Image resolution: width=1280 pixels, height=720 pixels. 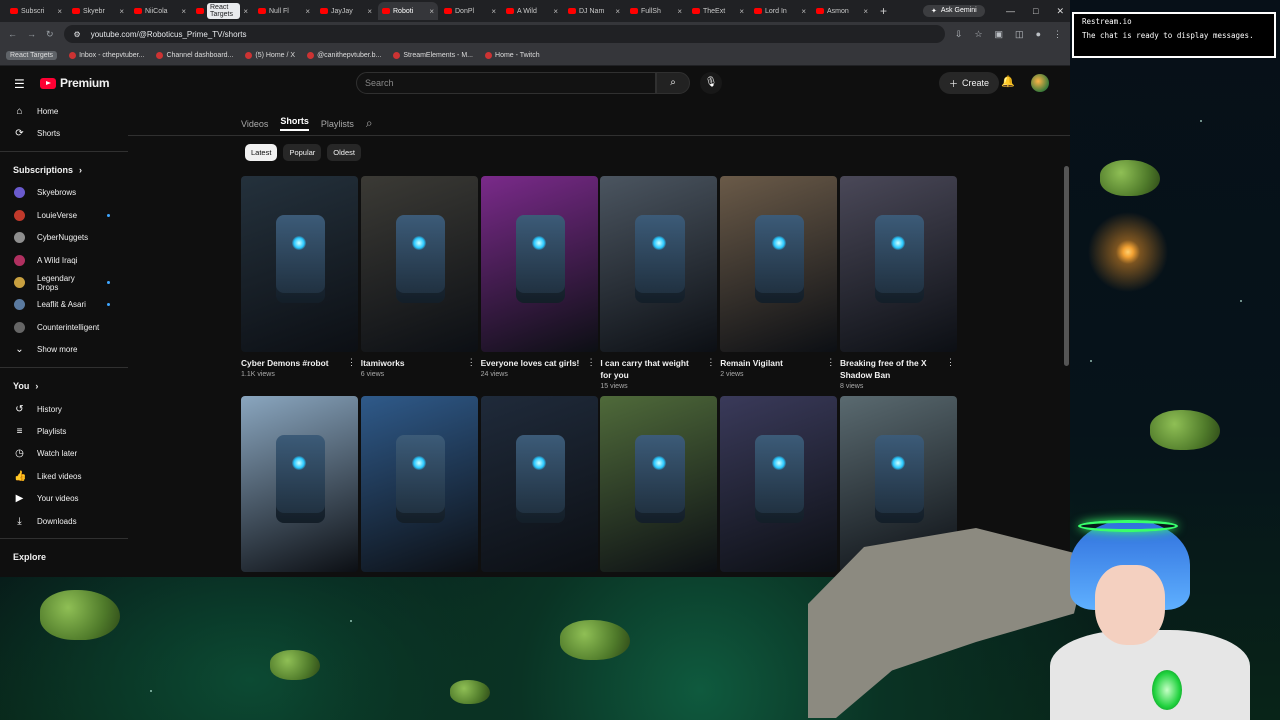 What do you see at coordinates (1060, 11) in the screenshot?
I see `close-window-icon: ✕` at bounding box center [1060, 11].